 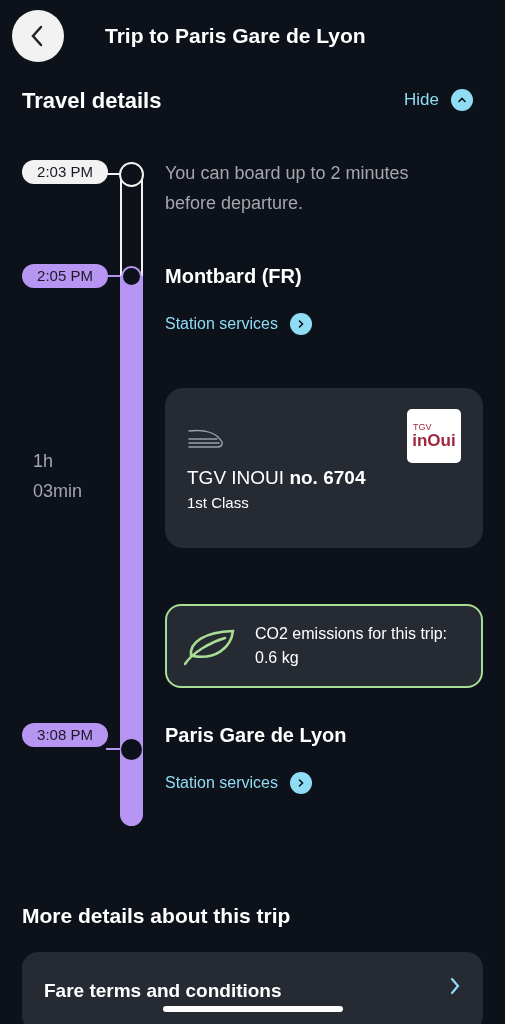 What do you see at coordinates (65, 172) in the screenshot?
I see `time-badge: 2:03 PM` at bounding box center [65, 172].